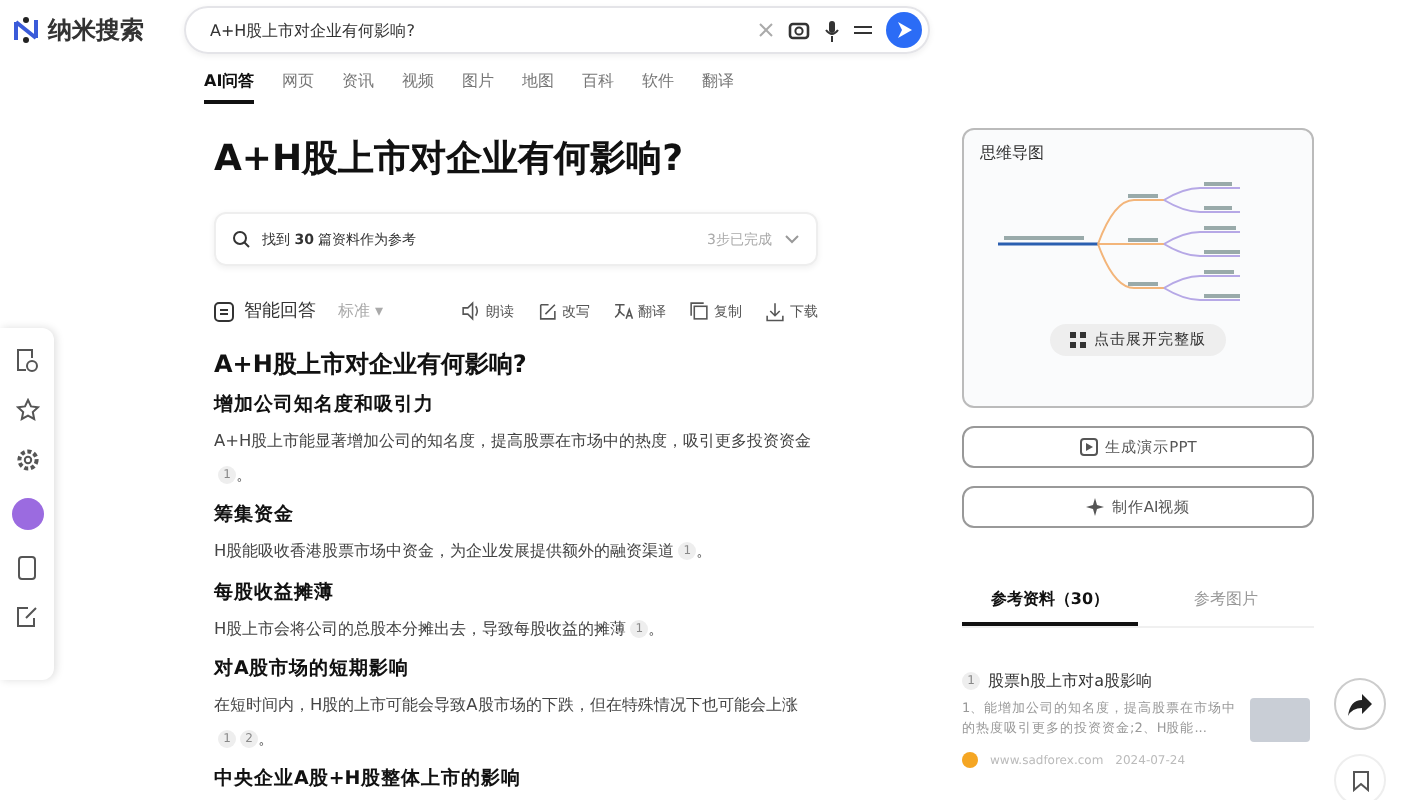 The width and height of the screenshot is (1418, 800). What do you see at coordinates (27, 360) in the screenshot?
I see `history-icon` at bounding box center [27, 360].